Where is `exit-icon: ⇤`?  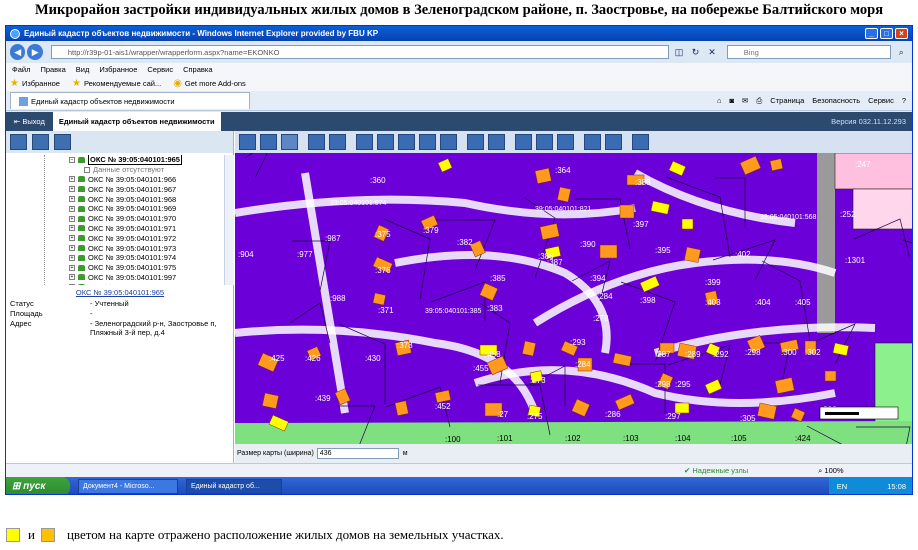 exit-icon: ⇤ is located at coordinates (18, 121).